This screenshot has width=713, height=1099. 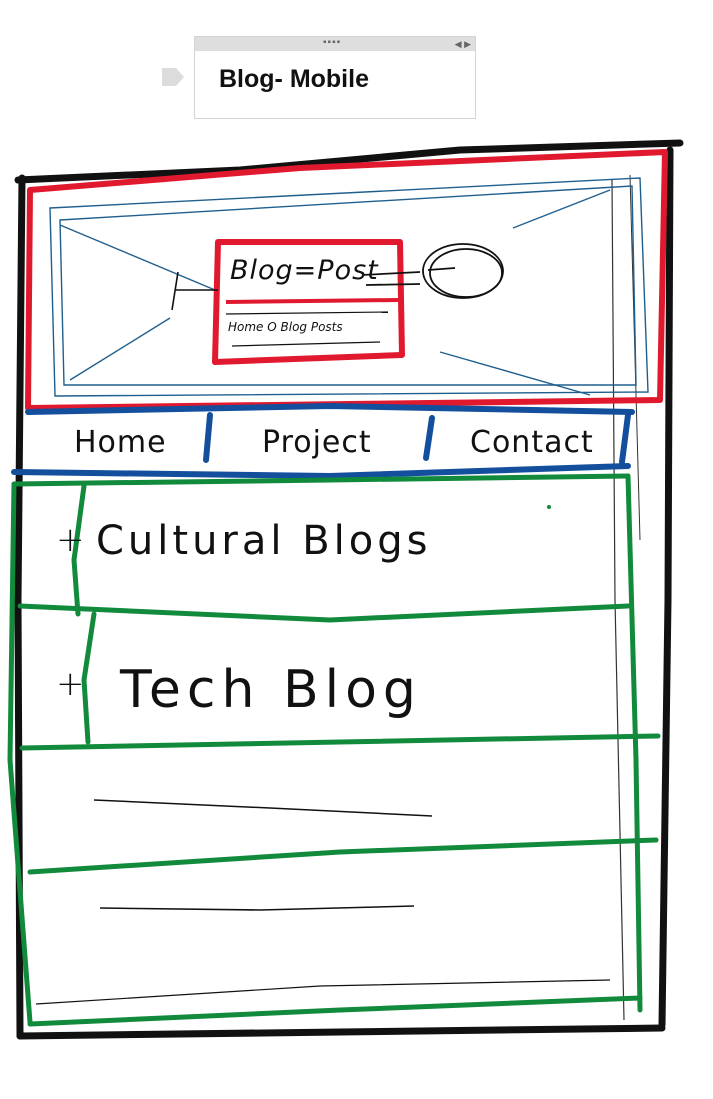 What do you see at coordinates (263, 541) in the screenshot?
I see `accordion-item-cultural-blogs: Cultural Blogs` at bounding box center [263, 541].